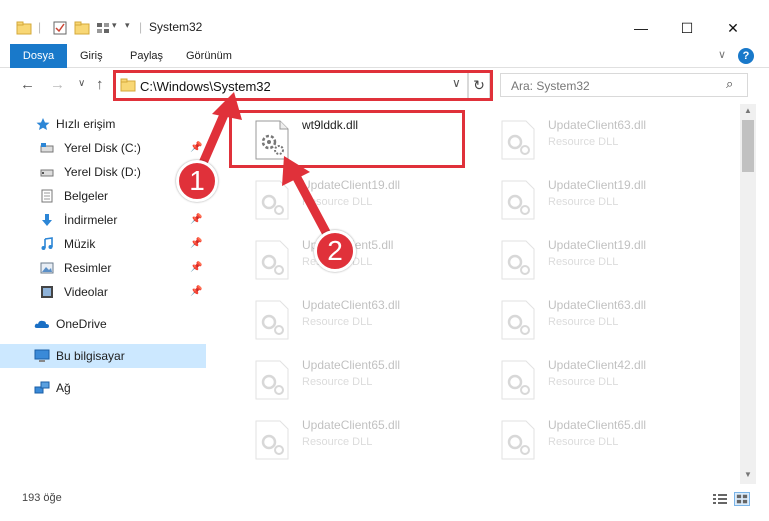 Image resolution: width=769 pixels, height=521 pixels. I want to click on details-view-icon, so click(720, 499).